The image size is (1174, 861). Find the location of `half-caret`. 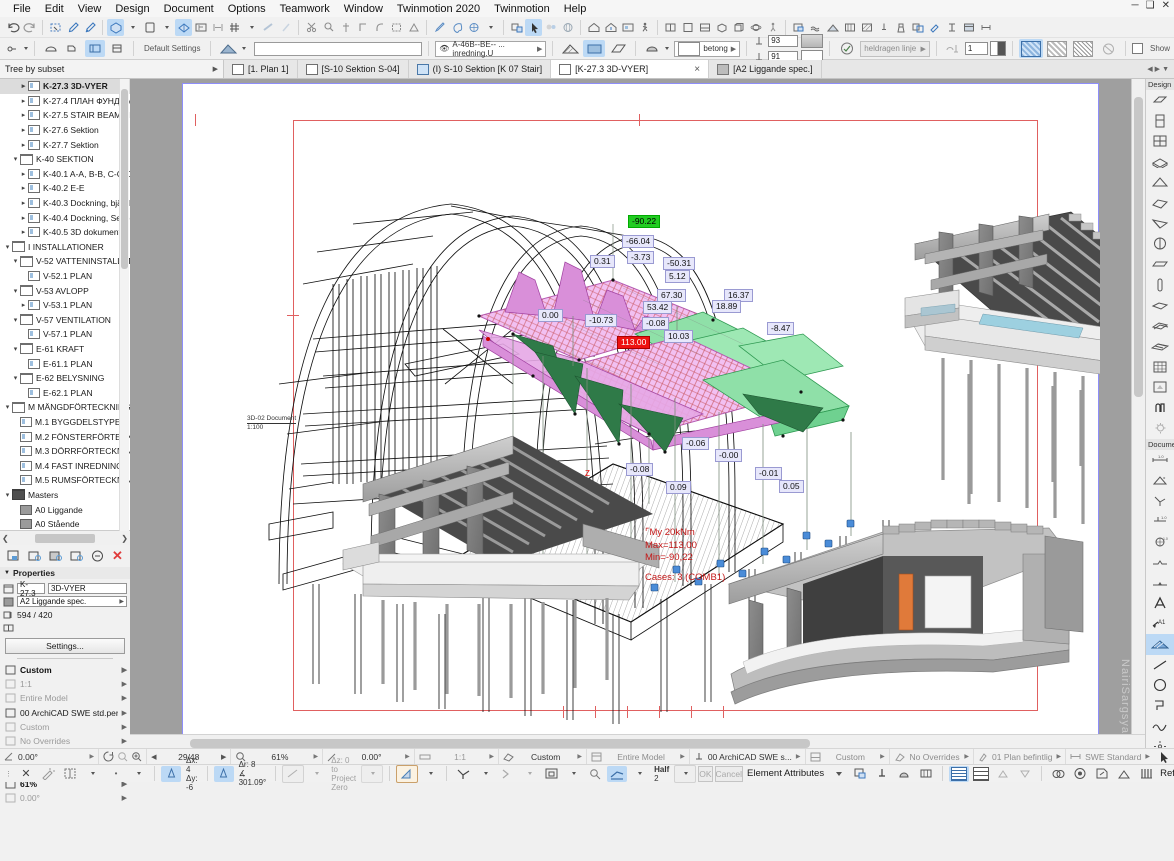

half-caret is located at coordinates (685, 773).